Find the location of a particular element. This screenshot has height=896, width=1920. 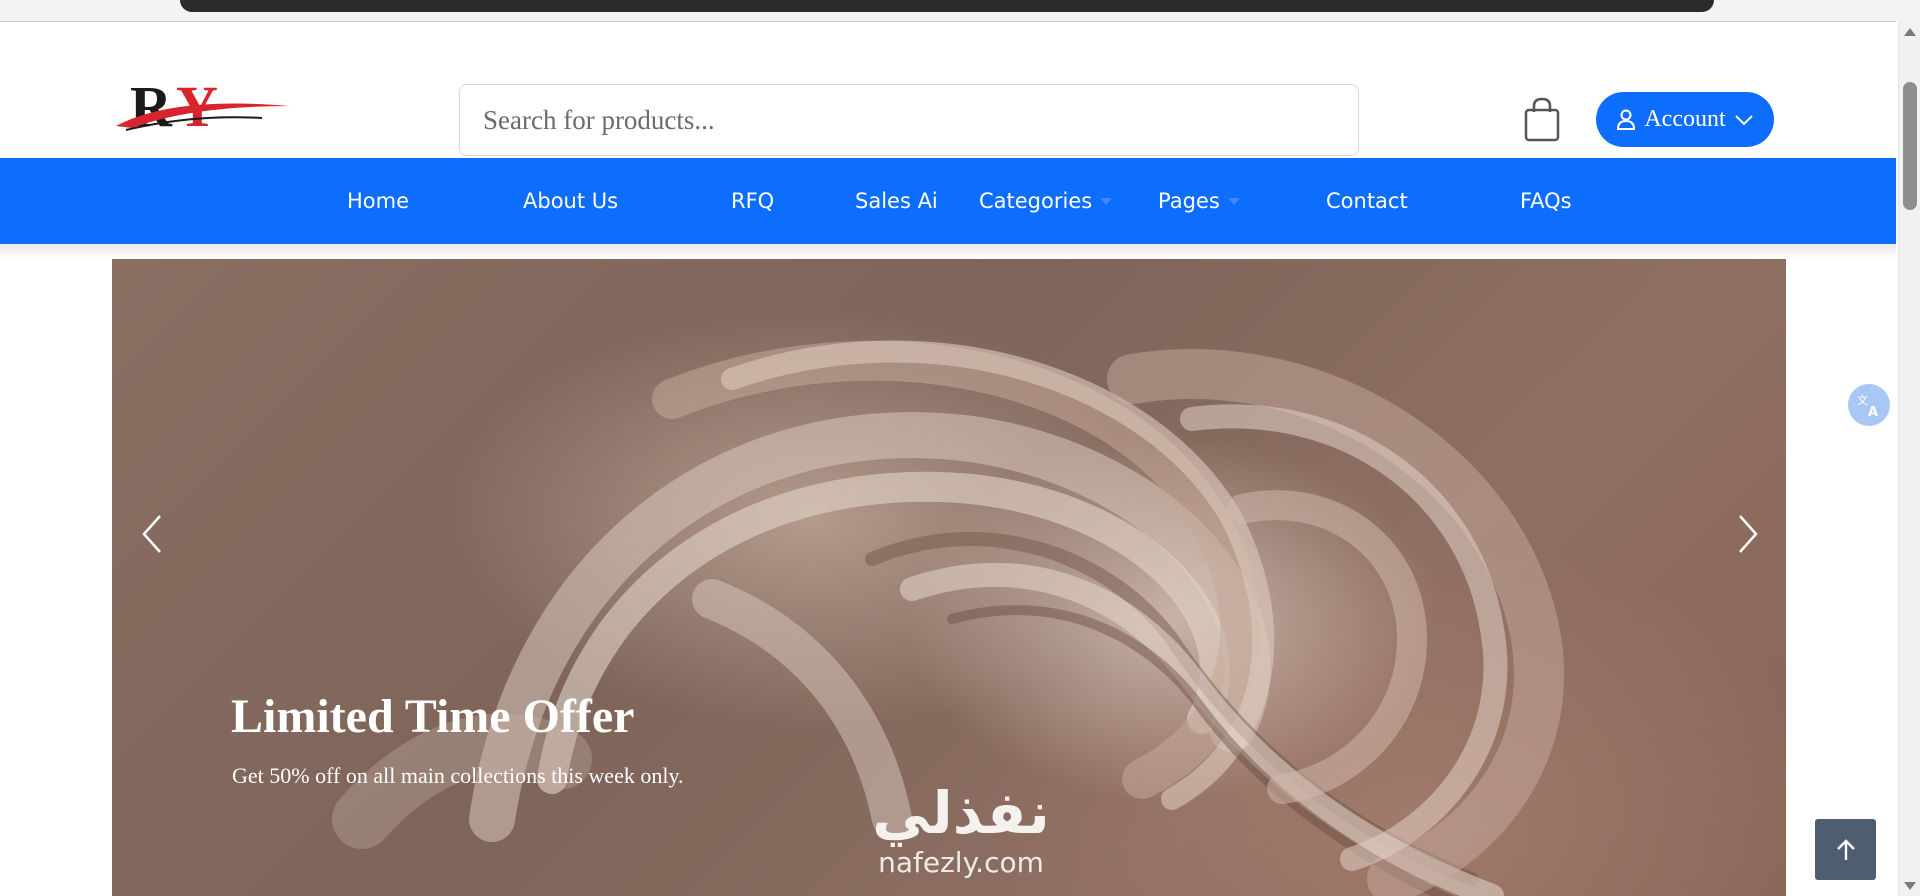

nav-item-rfq: RFQ is located at coordinates (752, 201).